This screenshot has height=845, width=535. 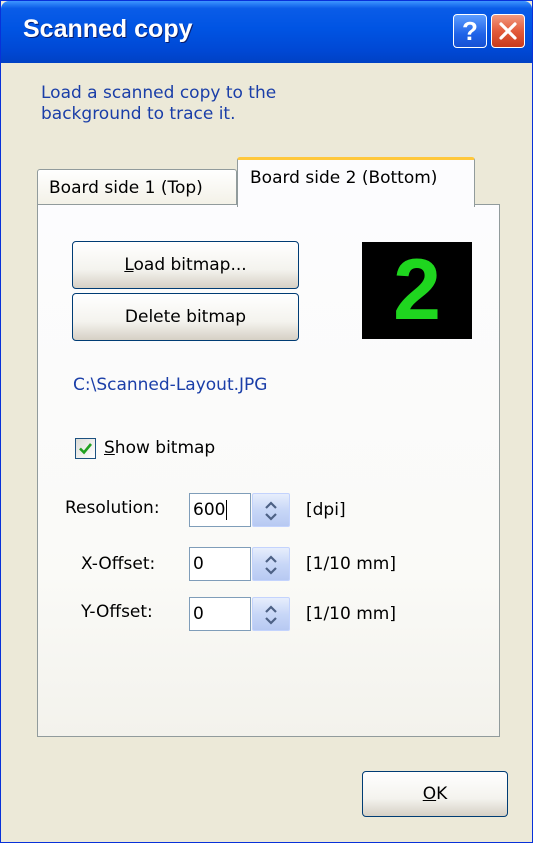 I want to click on delete-bitmap-button: Delete bitmap, so click(x=185, y=317).